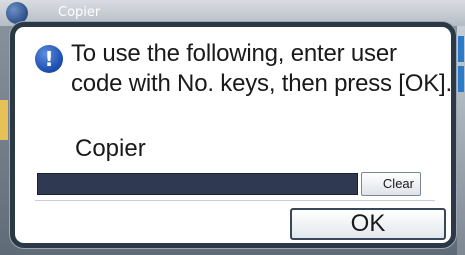  I want to click on background-left-marker, so click(4, 120).